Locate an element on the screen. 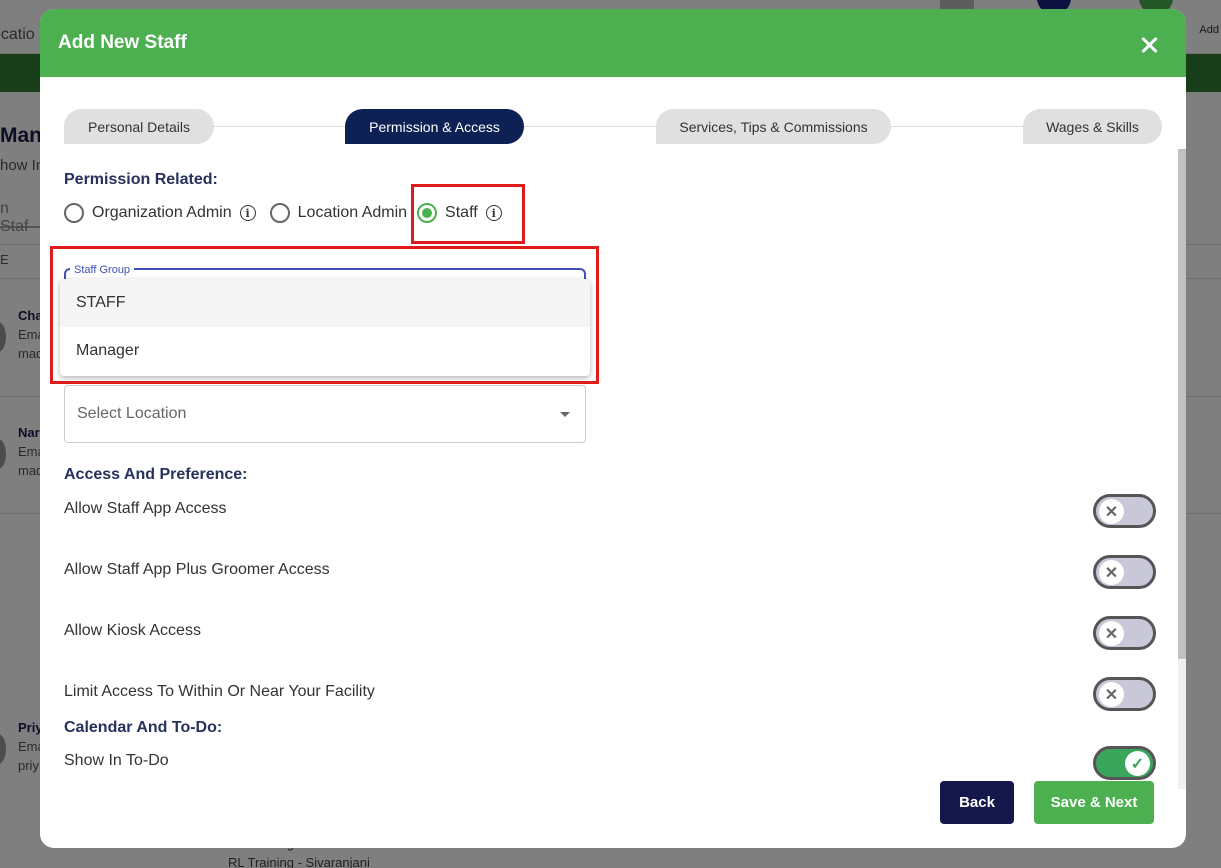 The width and height of the screenshot is (1221, 868). location-select: Select Location is located at coordinates (325, 414).